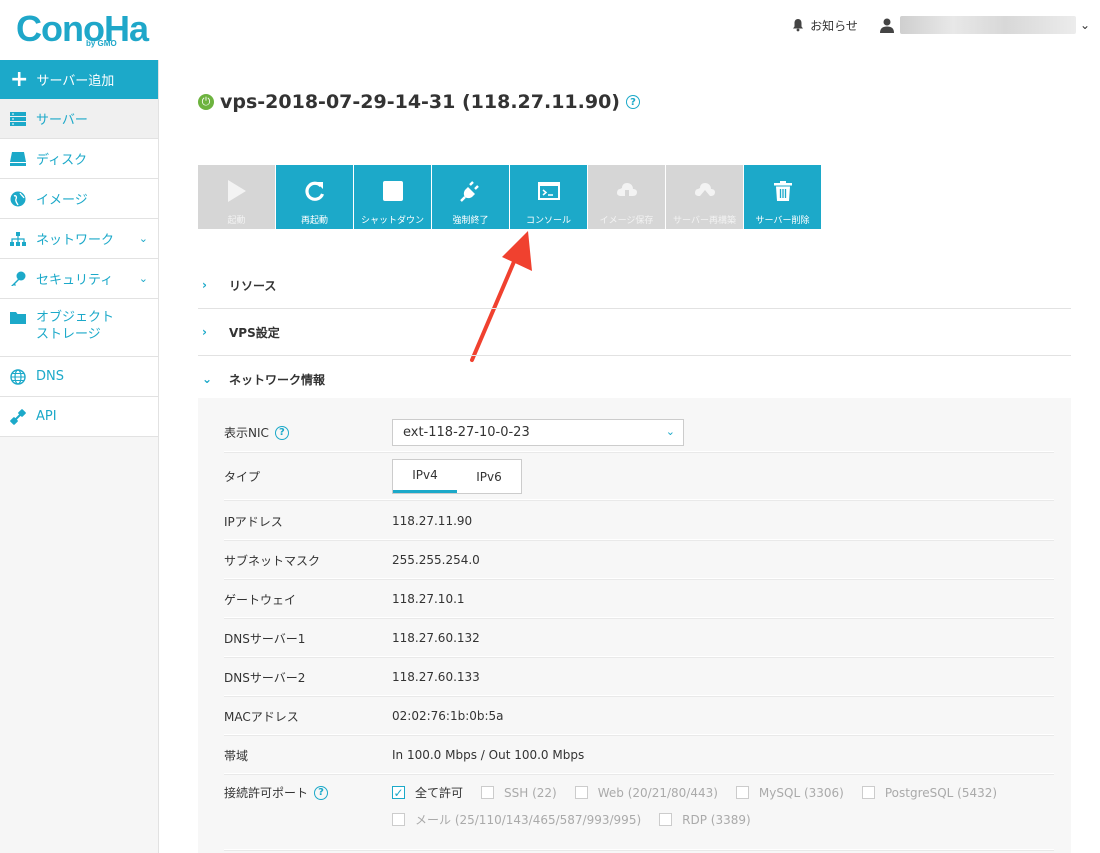 Image resolution: width=1100 pixels, height=853 pixels. Describe the element at coordinates (62, 200) in the screenshot. I see `sidebar-item-label: イメージ` at that location.